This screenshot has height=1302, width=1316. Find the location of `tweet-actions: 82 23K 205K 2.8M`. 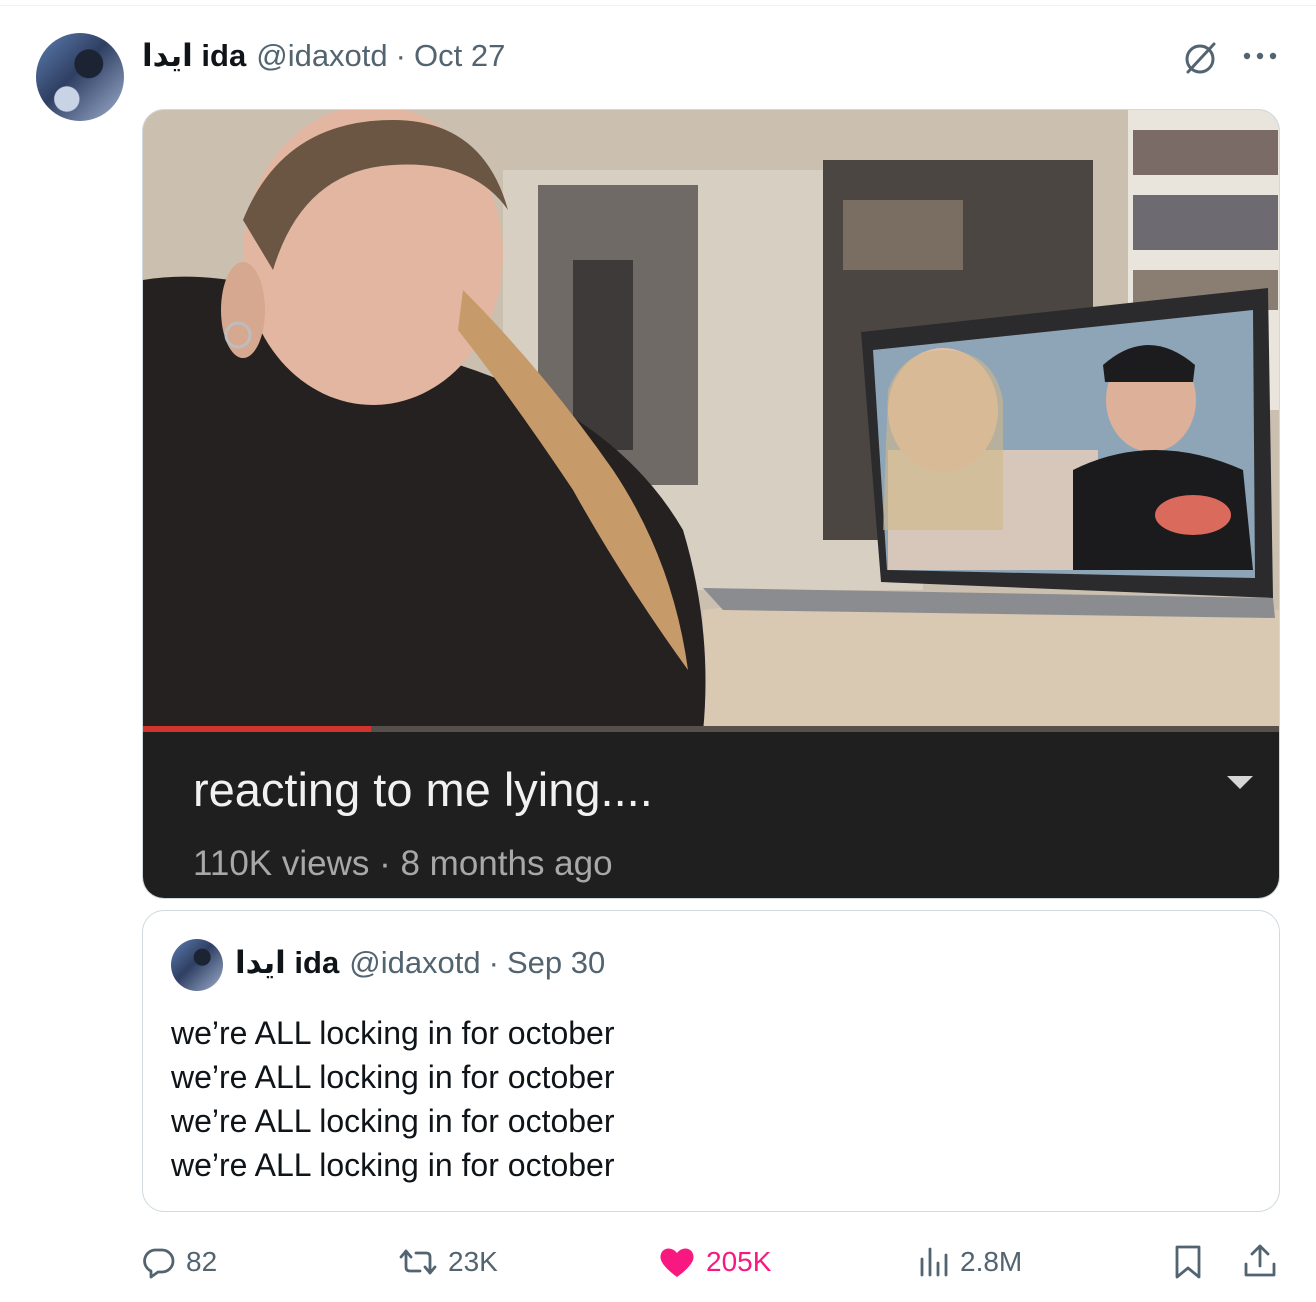

tweet-actions: 82 23K 205K 2.8M is located at coordinates (712, 1262).